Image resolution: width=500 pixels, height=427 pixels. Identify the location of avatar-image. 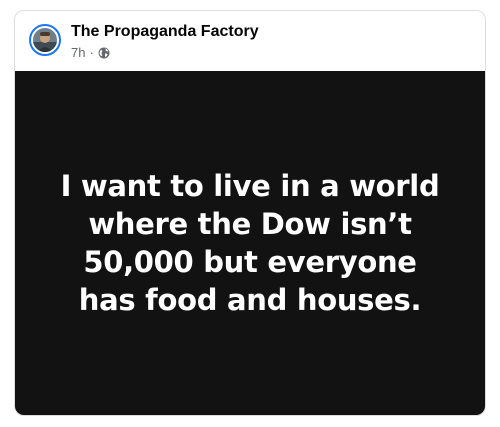
(45, 40).